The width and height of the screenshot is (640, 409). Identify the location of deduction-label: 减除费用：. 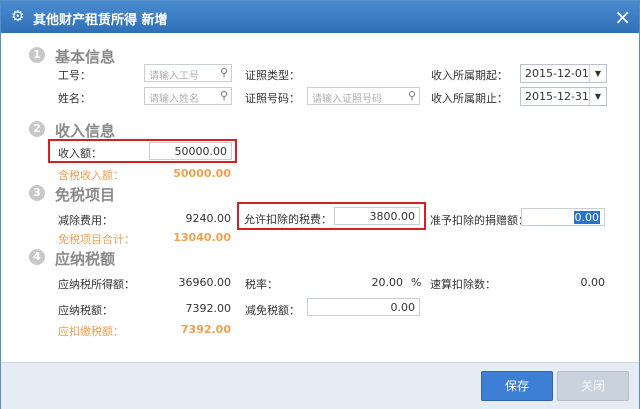
(85, 220).